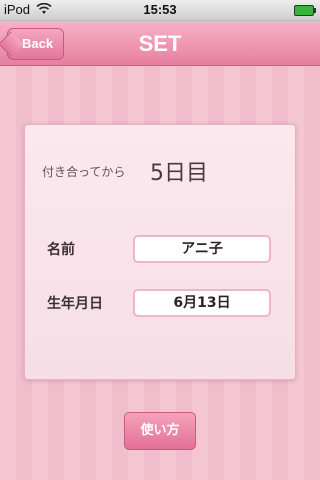  What do you see at coordinates (202, 303) in the screenshot?
I see `birthday-field: 6月13日` at bounding box center [202, 303].